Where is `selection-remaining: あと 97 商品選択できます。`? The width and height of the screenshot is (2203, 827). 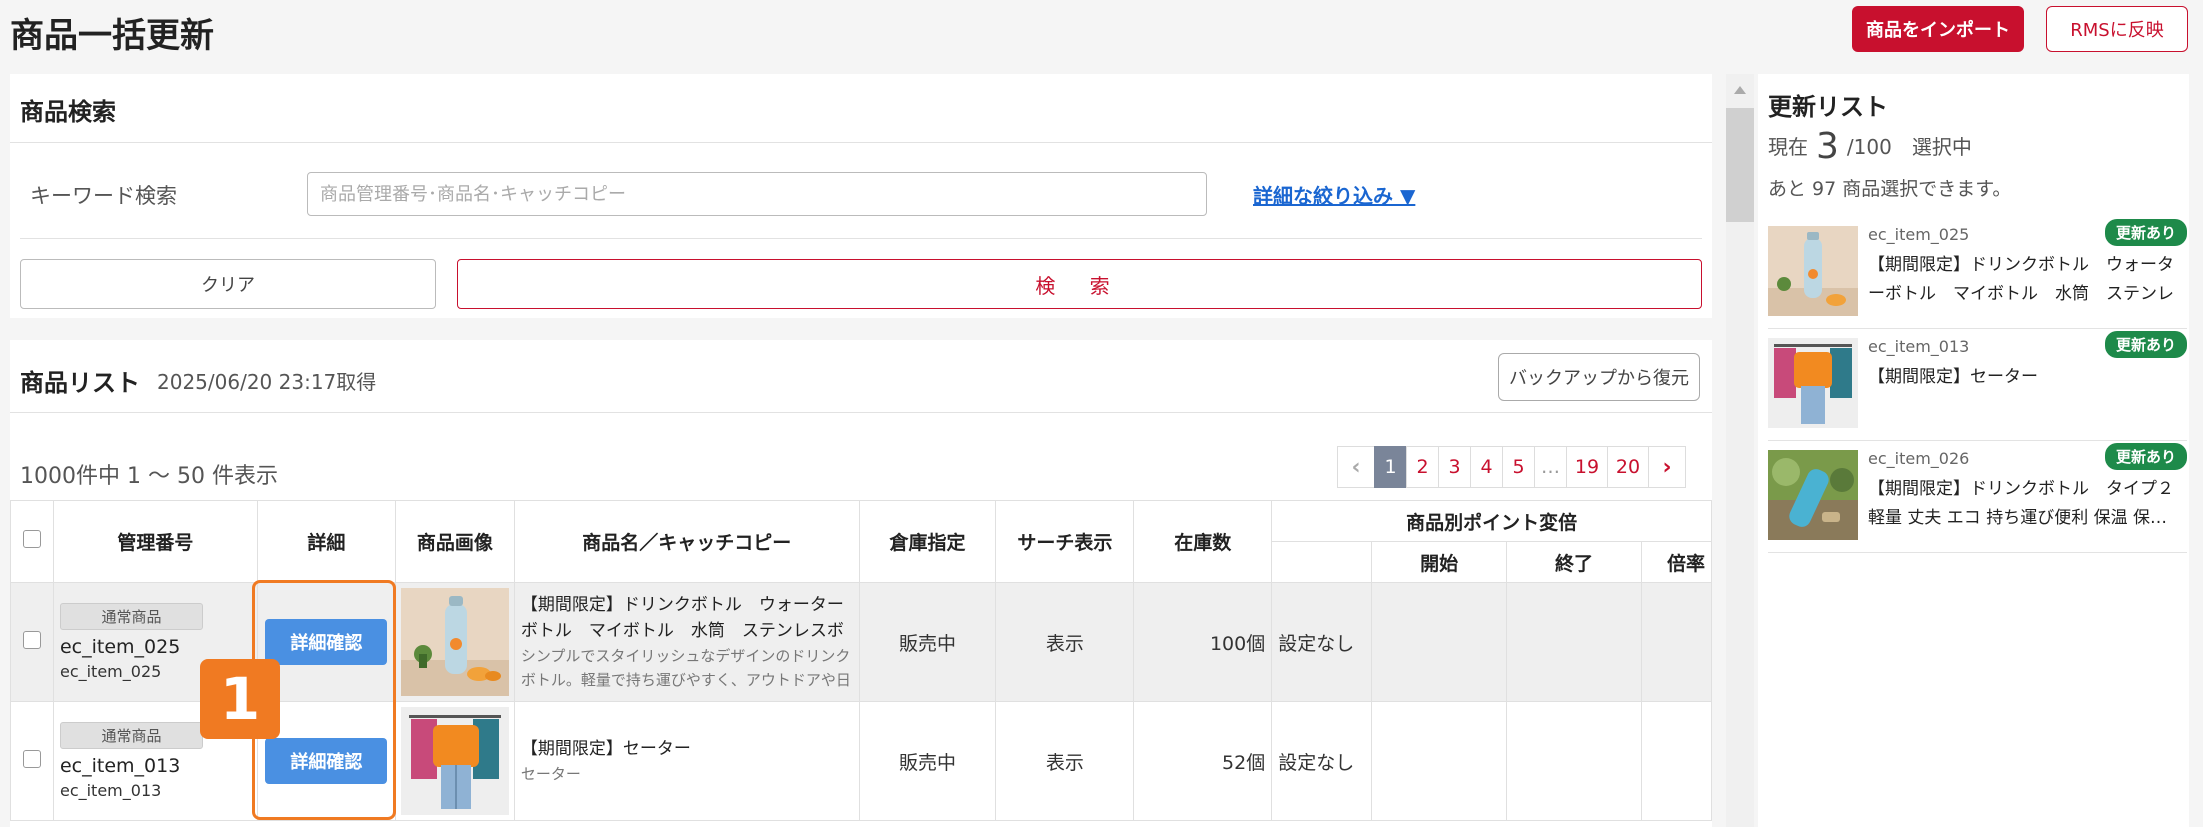 selection-remaining: あと 97 商品選択できます。 is located at coordinates (1890, 189).